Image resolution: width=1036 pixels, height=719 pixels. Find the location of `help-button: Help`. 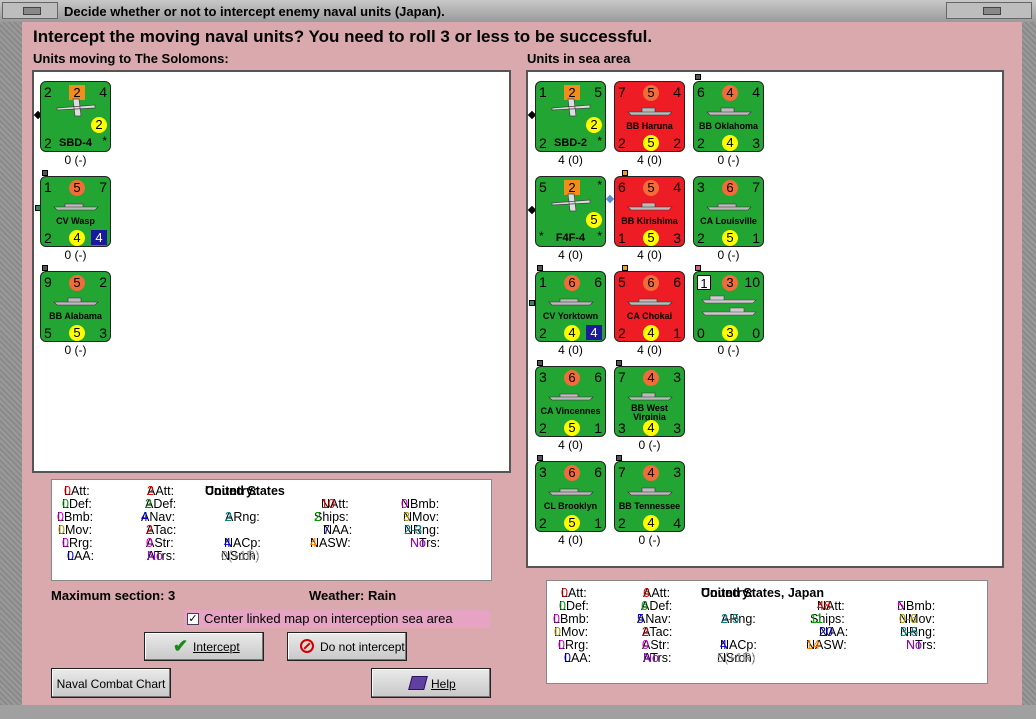

help-button: Help is located at coordinates (431, 683).